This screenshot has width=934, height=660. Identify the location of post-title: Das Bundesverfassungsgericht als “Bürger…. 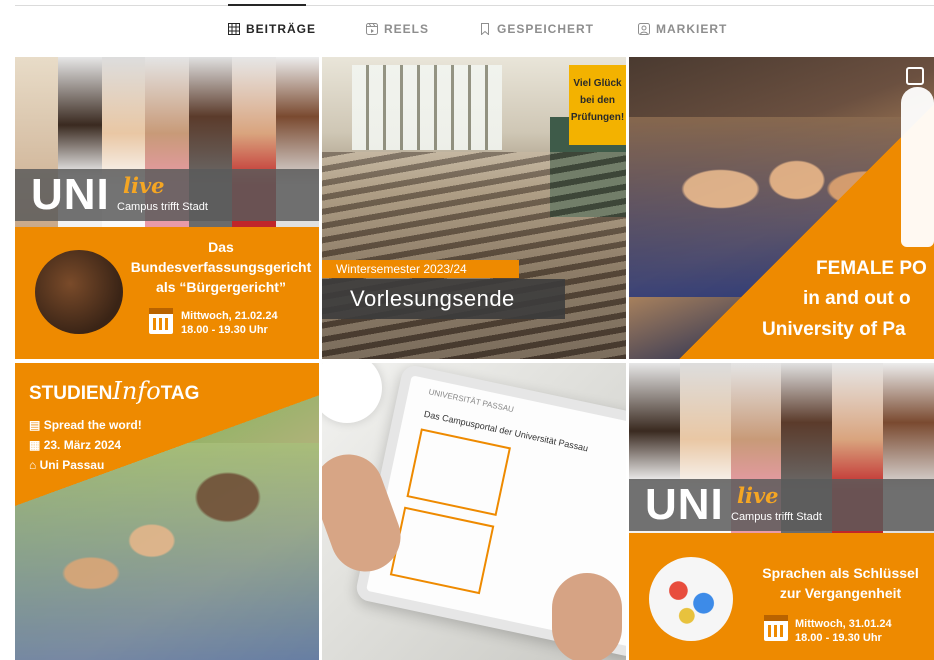
(221, 267).